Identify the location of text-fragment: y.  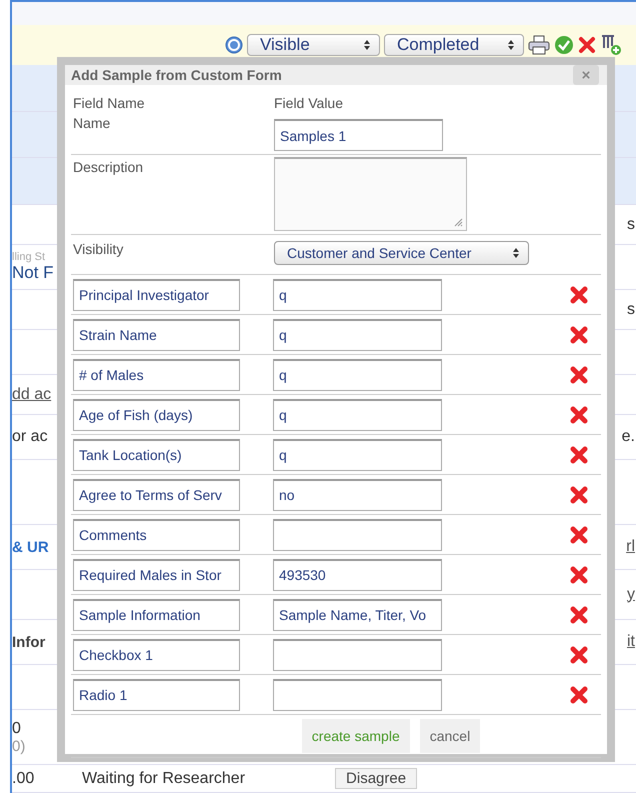
(631, 595).